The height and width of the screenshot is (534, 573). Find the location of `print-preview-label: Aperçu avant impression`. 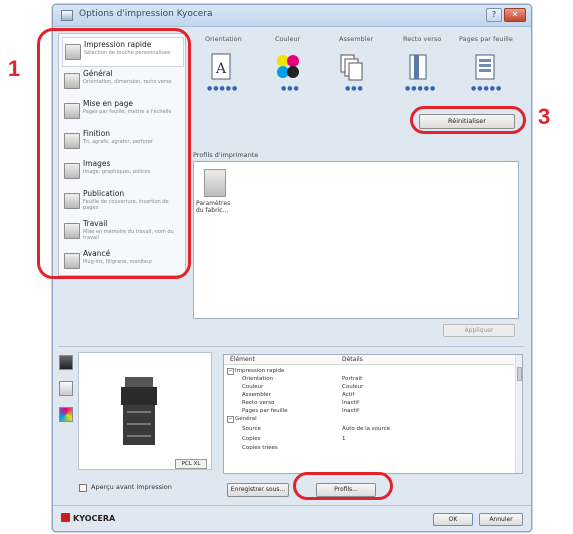

print-preview-label: Aperçu avant impression is located at coordinates (131, 487).